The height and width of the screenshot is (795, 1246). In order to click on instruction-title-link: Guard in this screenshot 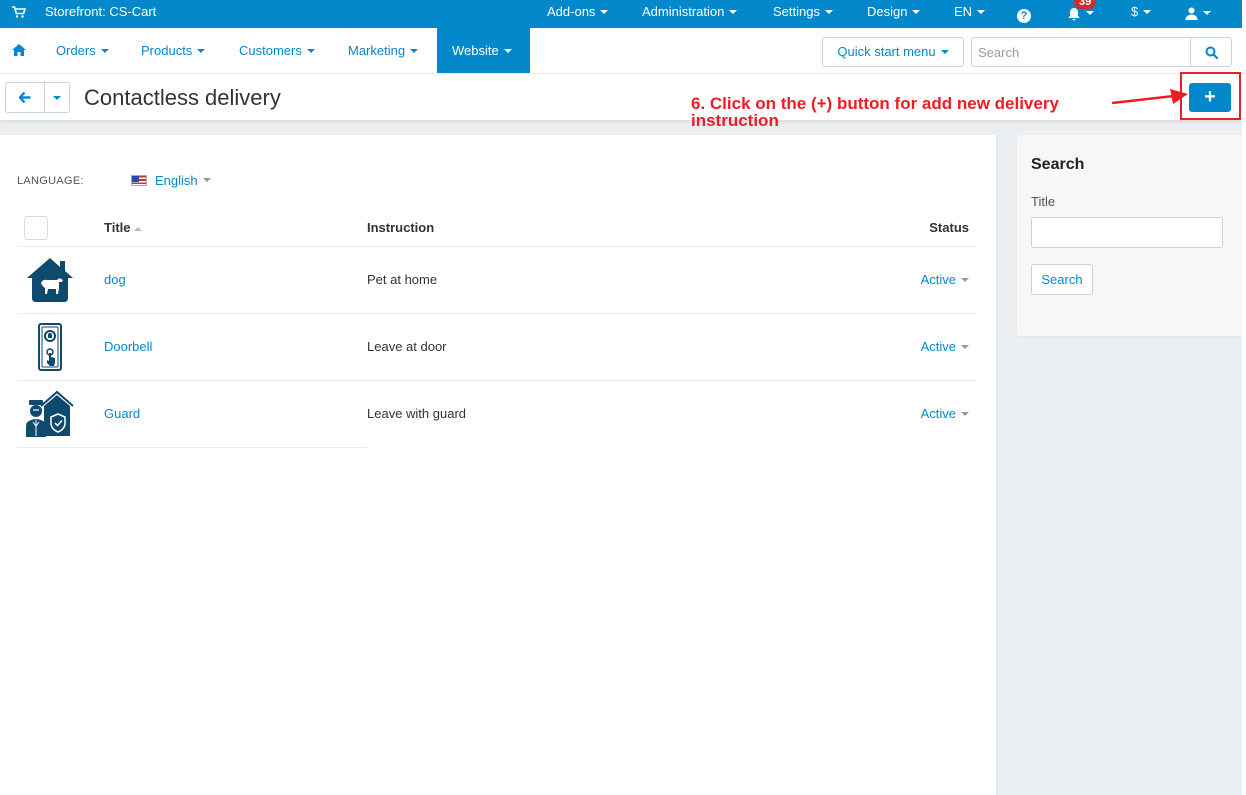, I will do `click(122, 413)`.